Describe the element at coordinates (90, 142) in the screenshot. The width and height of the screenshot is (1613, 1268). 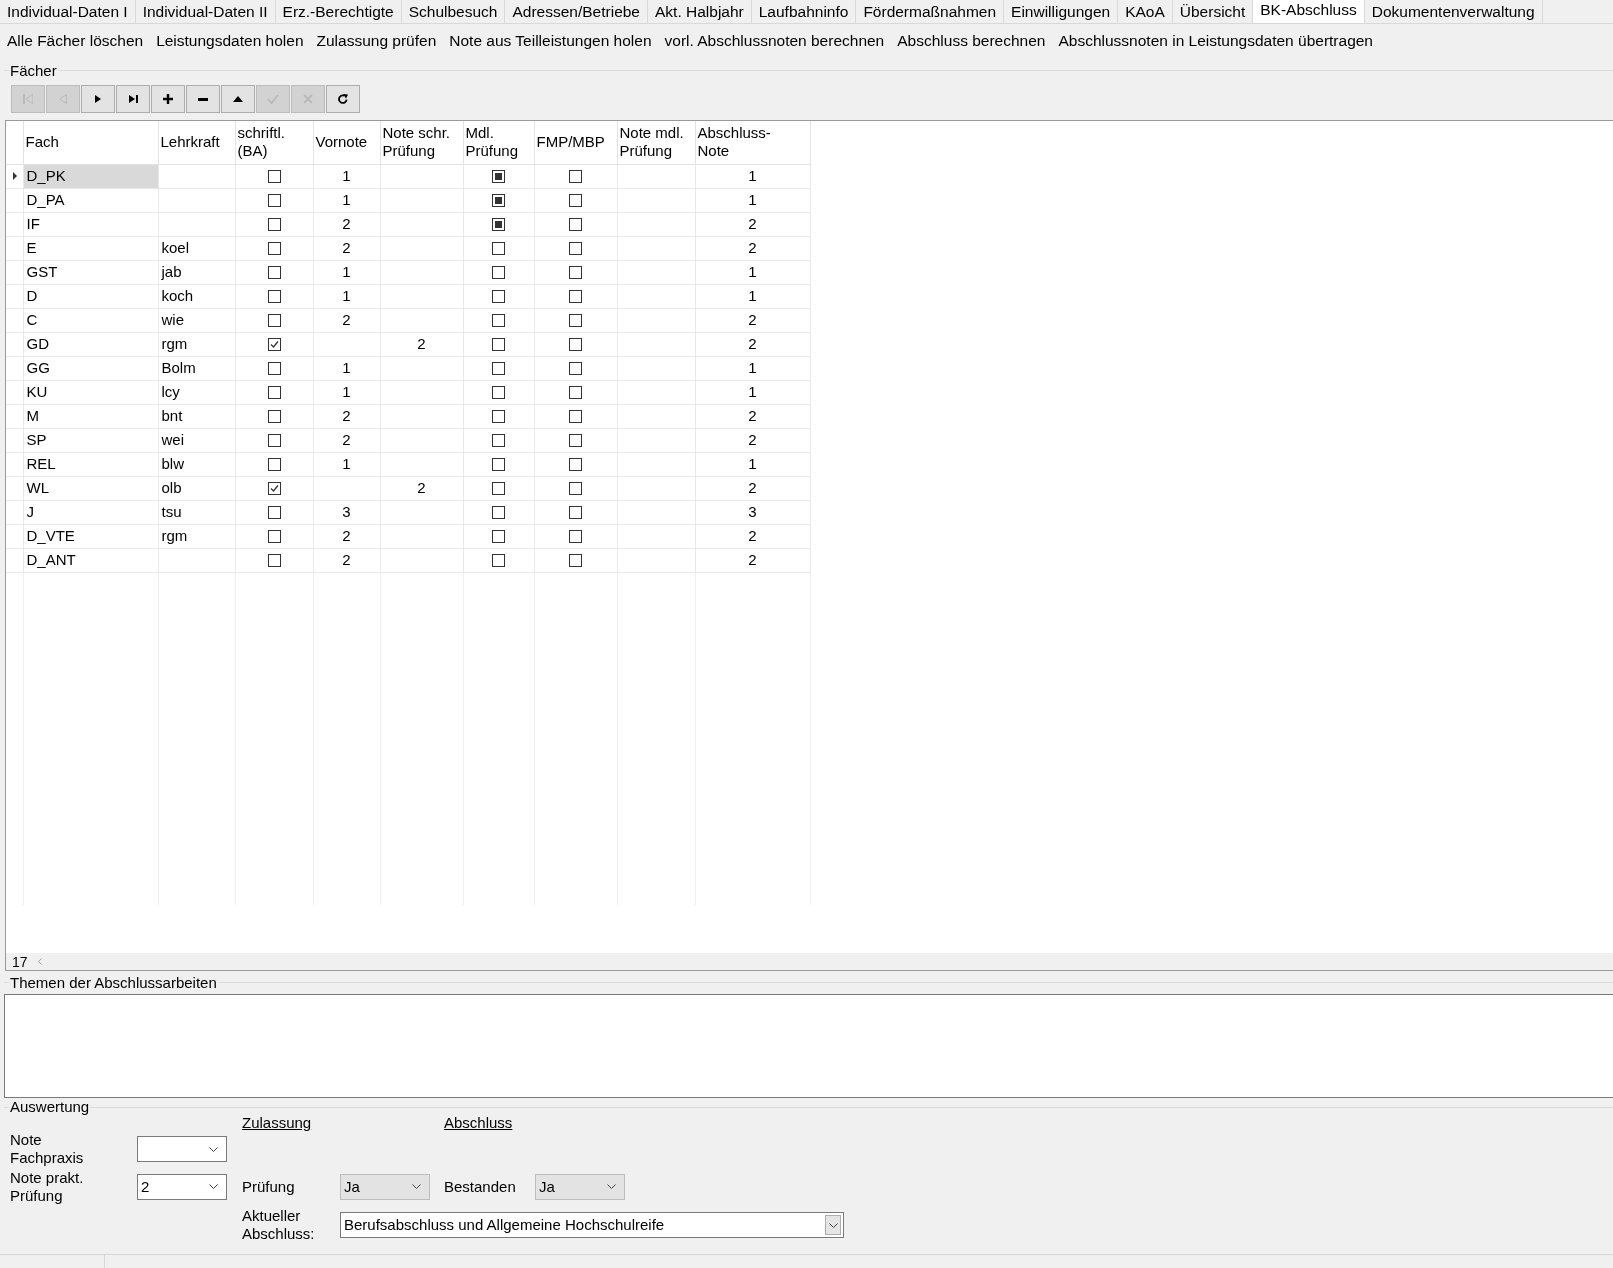
I see `column-header: Fach` at that location.